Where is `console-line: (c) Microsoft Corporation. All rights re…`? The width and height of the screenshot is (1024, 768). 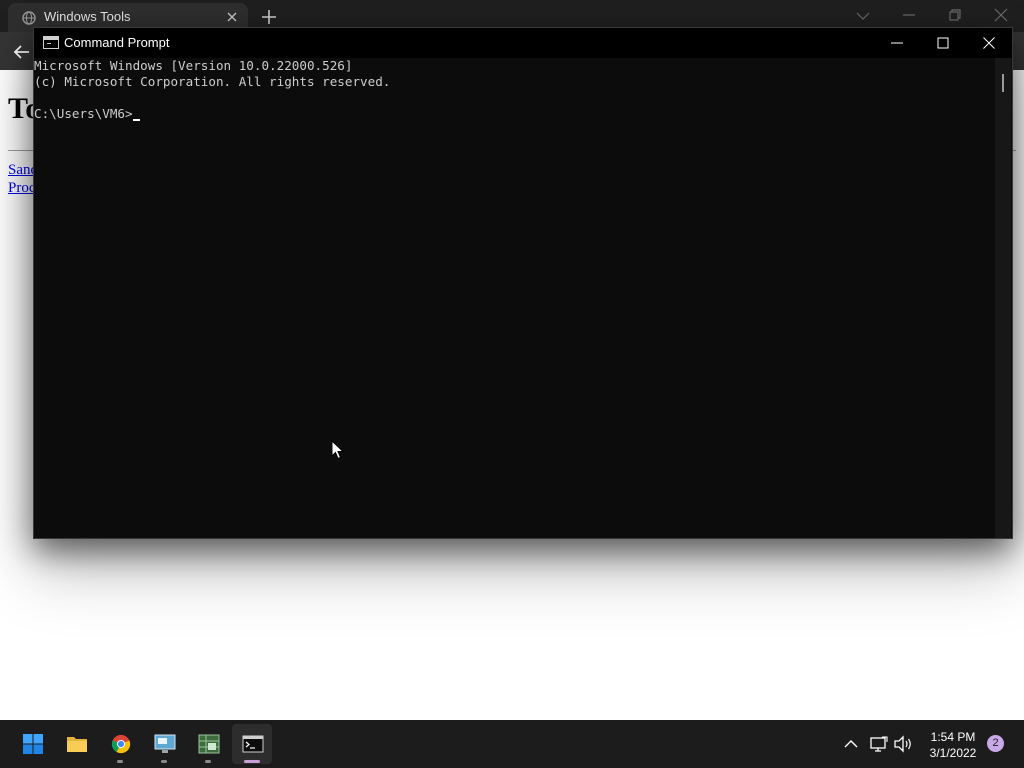 console-line: (c) Microsoft Corporation. All rights re… is located at coordinates (212, 81).